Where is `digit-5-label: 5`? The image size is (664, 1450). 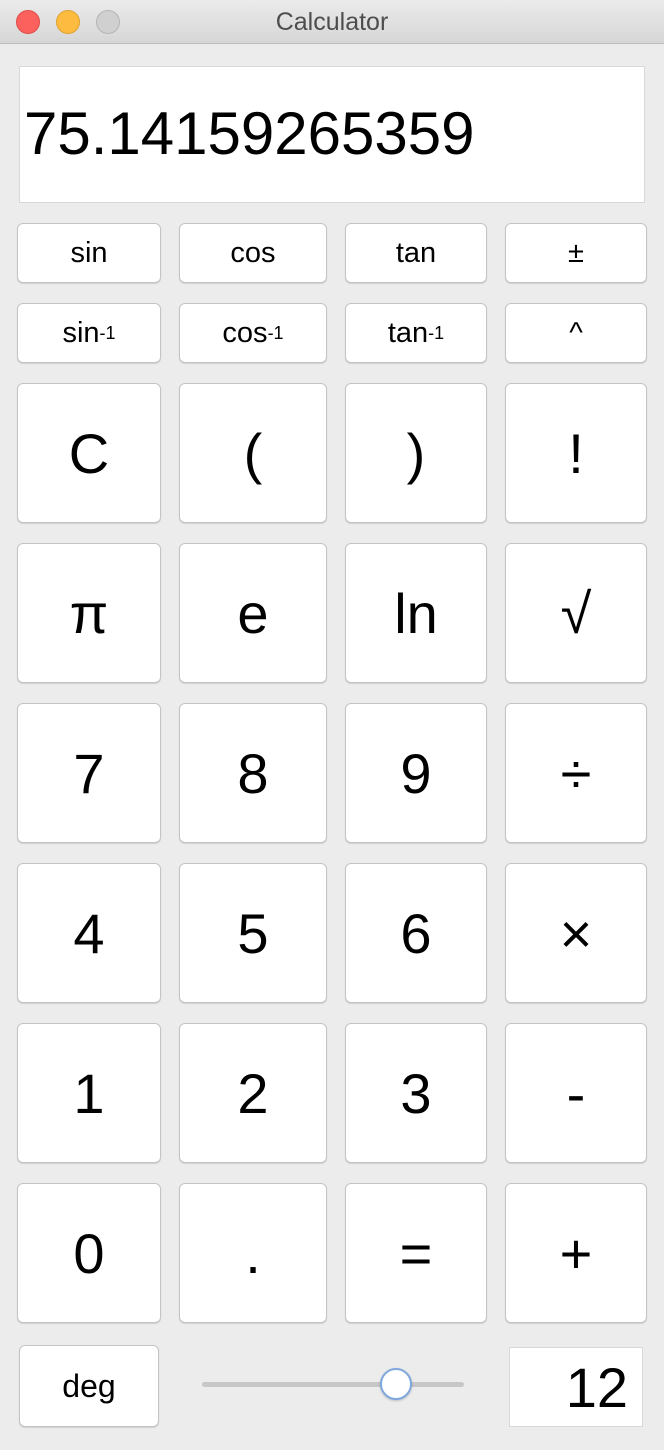
digit-5-label: 5 is located at coordinates (253, 933).